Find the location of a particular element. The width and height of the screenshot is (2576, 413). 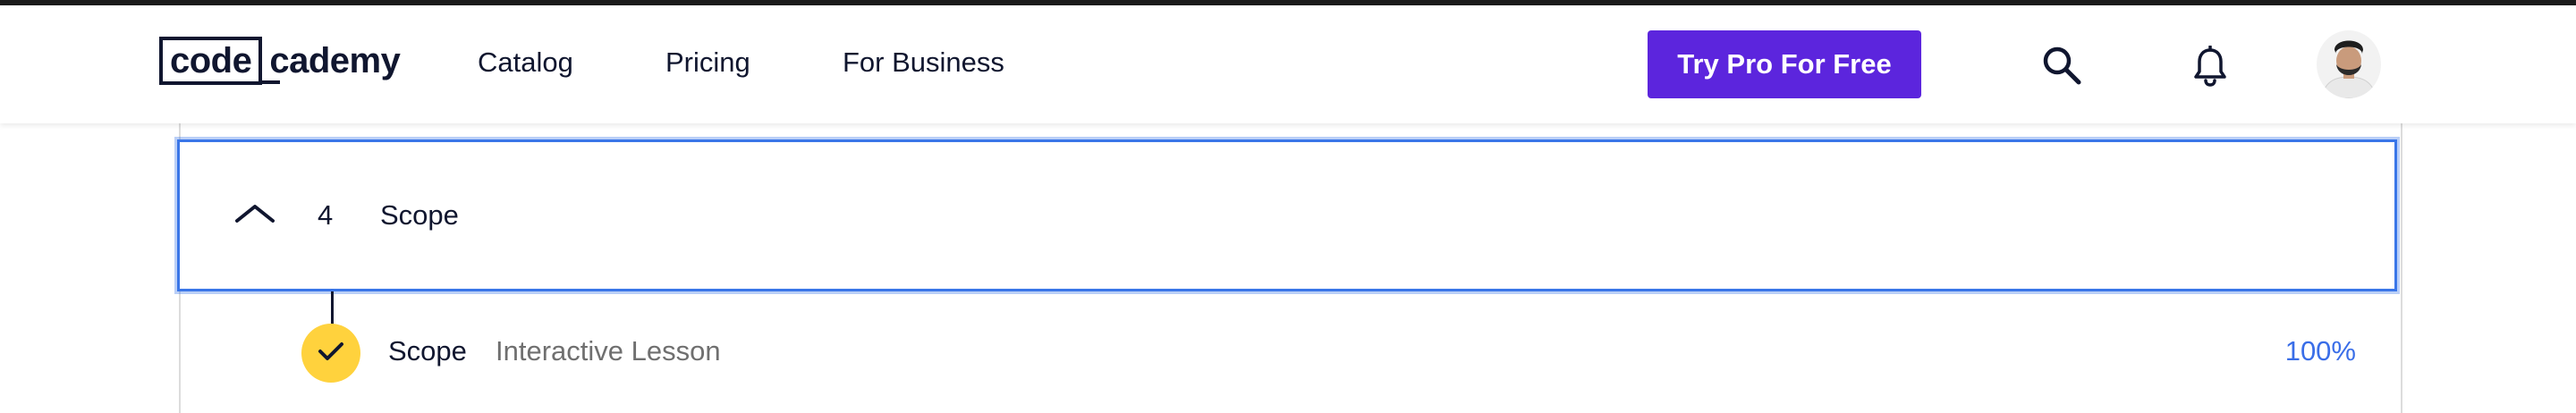

codecademy-logo: code cademy is located at coordinates (280, 61).